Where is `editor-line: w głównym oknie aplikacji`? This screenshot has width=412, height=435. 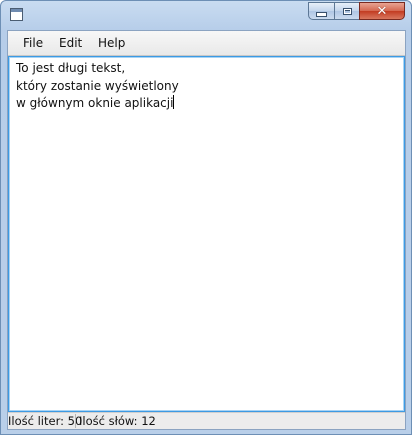
editor-line: w głównym oknie aplikacji is located at coordinates (95, 103).